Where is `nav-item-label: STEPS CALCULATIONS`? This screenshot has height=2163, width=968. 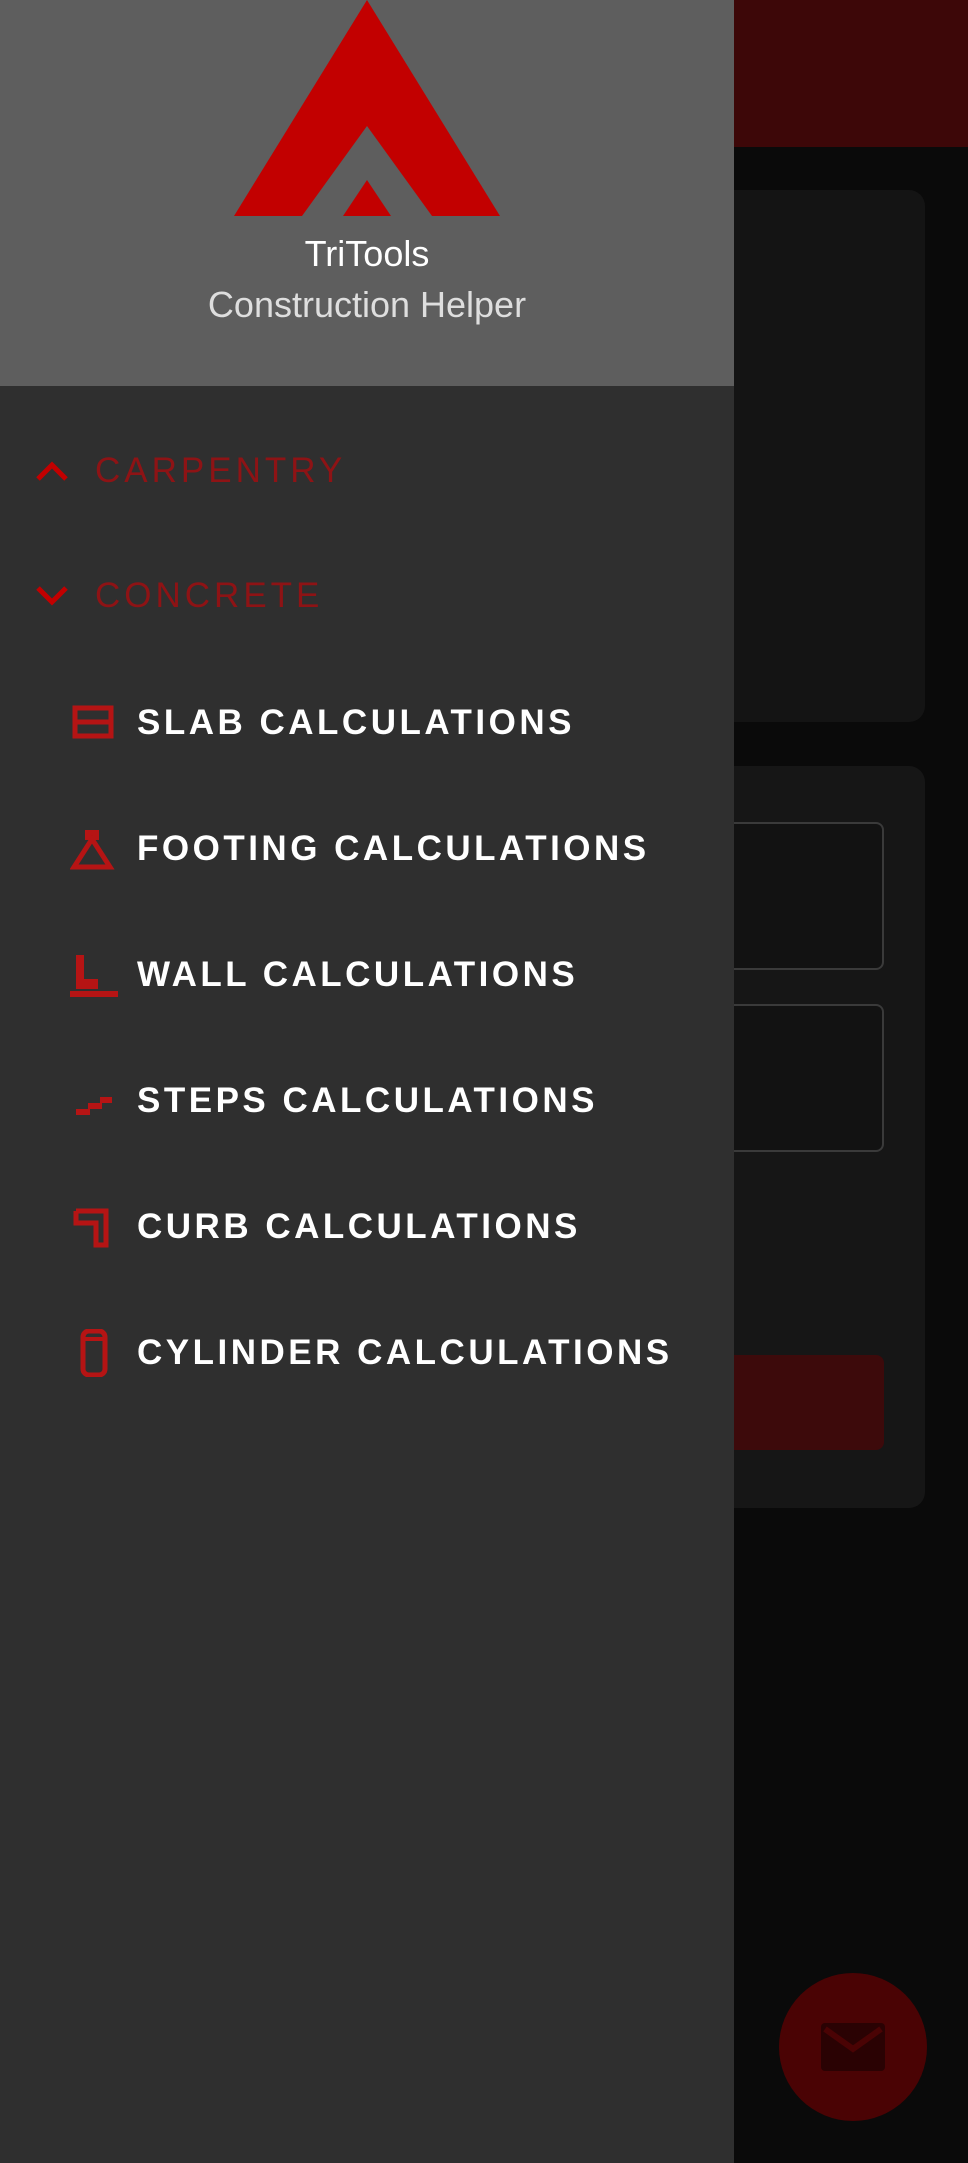 nav-item-label: STEPS CALCULATIONS is located at coordinates (367, 1100).